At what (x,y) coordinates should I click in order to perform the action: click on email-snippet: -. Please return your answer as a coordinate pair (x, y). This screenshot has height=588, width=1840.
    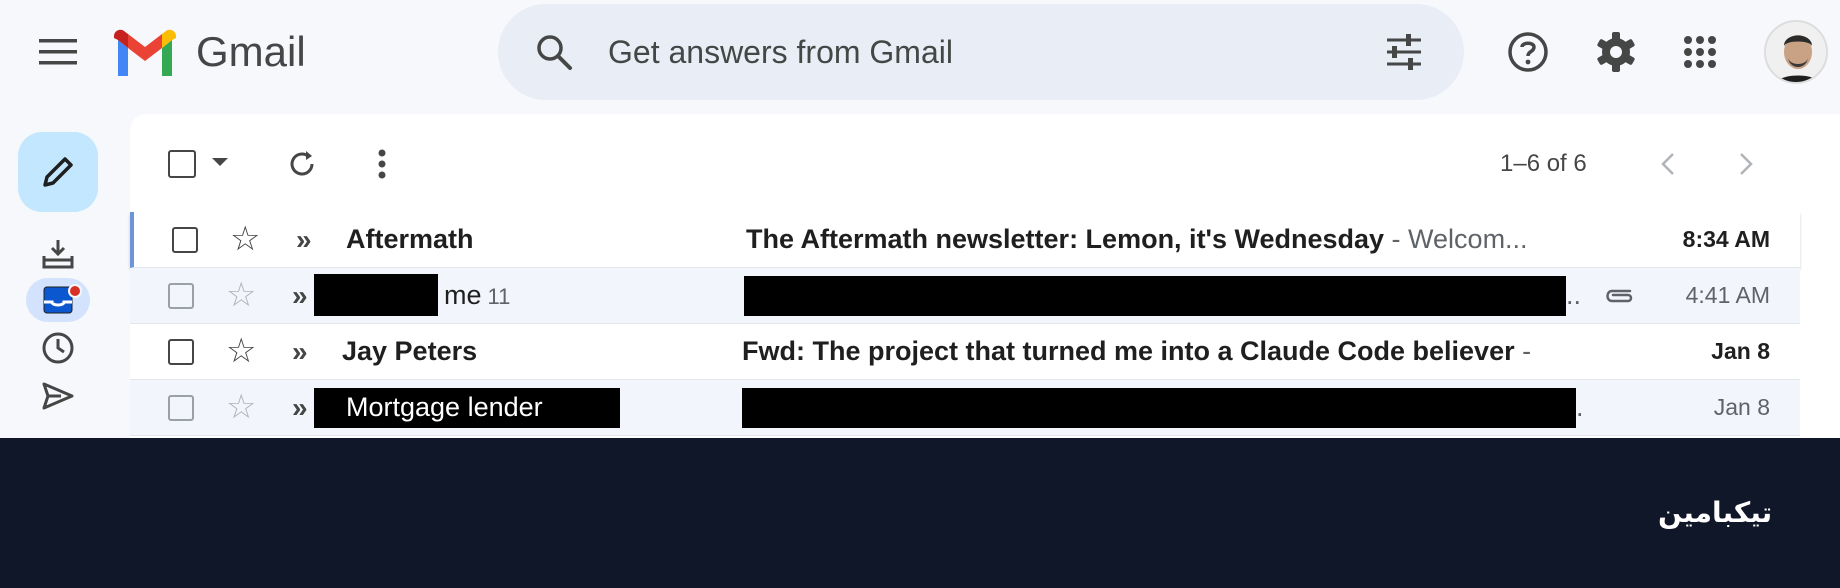
    Looking at the image, I should click on (1523, 351).